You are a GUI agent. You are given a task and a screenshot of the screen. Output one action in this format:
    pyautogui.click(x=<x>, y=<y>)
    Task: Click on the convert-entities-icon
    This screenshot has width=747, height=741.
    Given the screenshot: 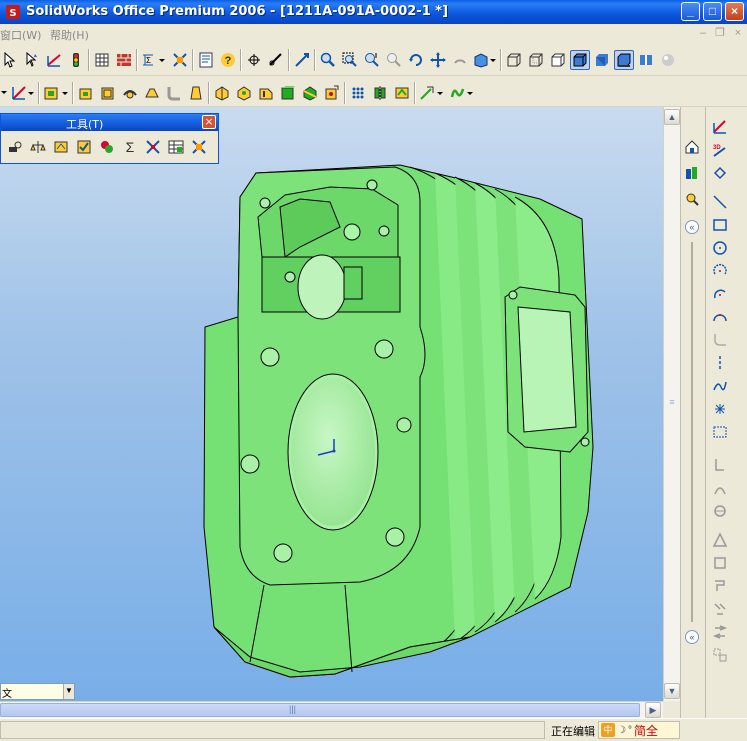 What is the action you would take?
    pyautogui.click(x=720, y=540)
    